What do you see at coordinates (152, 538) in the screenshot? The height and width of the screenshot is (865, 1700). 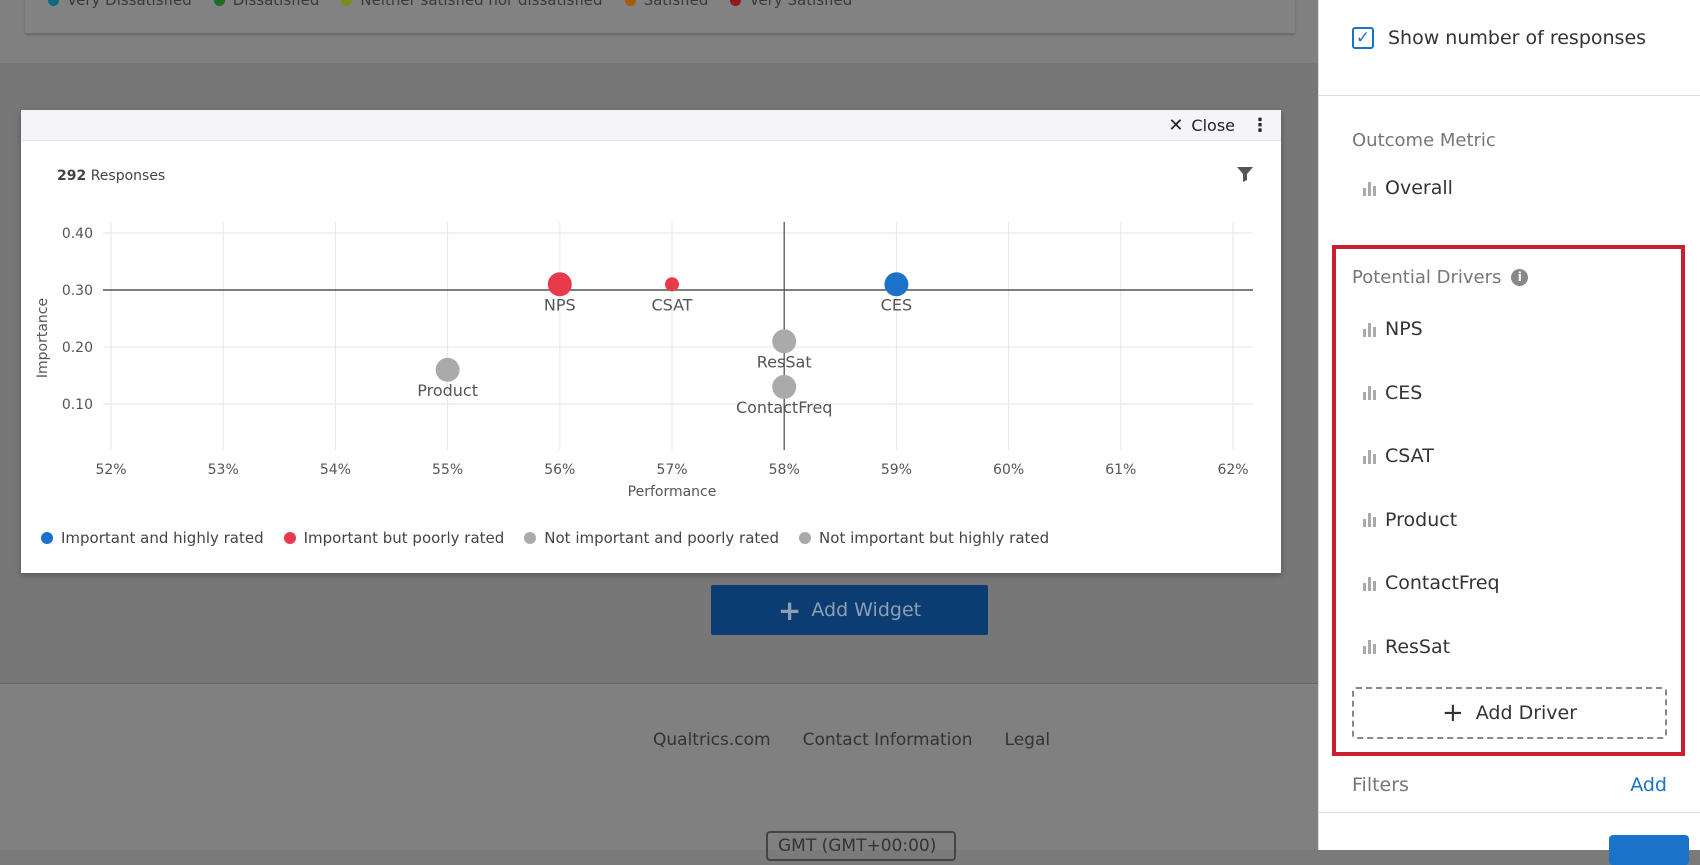 I see `legend-item: Important and highly rated` at bounding box center [152, 538].